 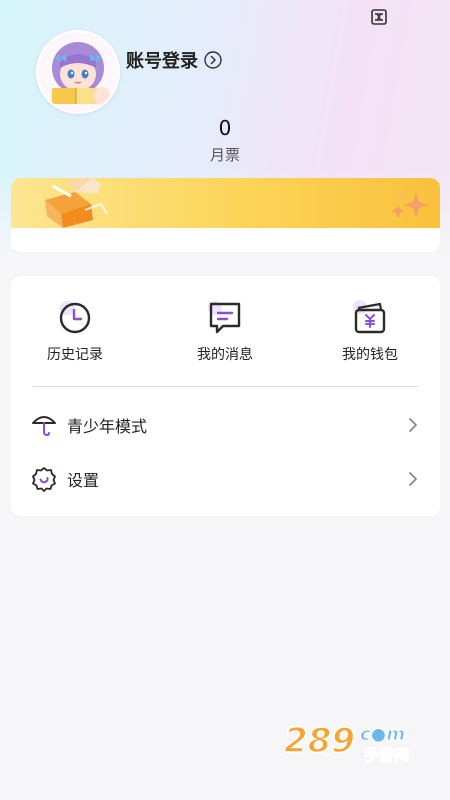 I want to click on watermark-logo: 289 c●m 手游网, so click(x=357, y=741).